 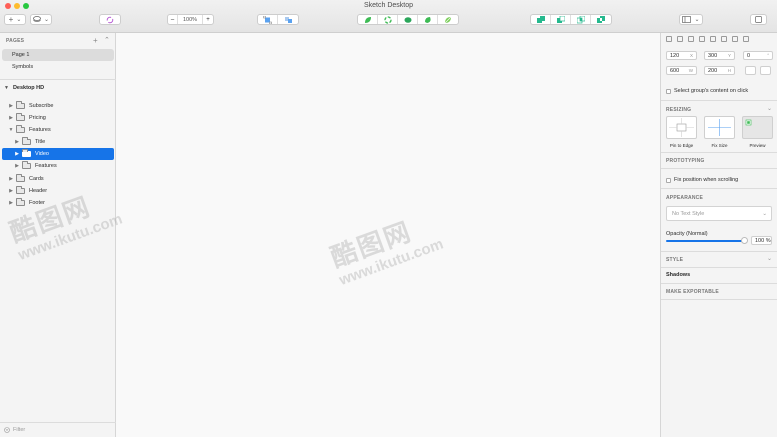 I want to click on pin-to-edge-option, so click(x=681, y=127).